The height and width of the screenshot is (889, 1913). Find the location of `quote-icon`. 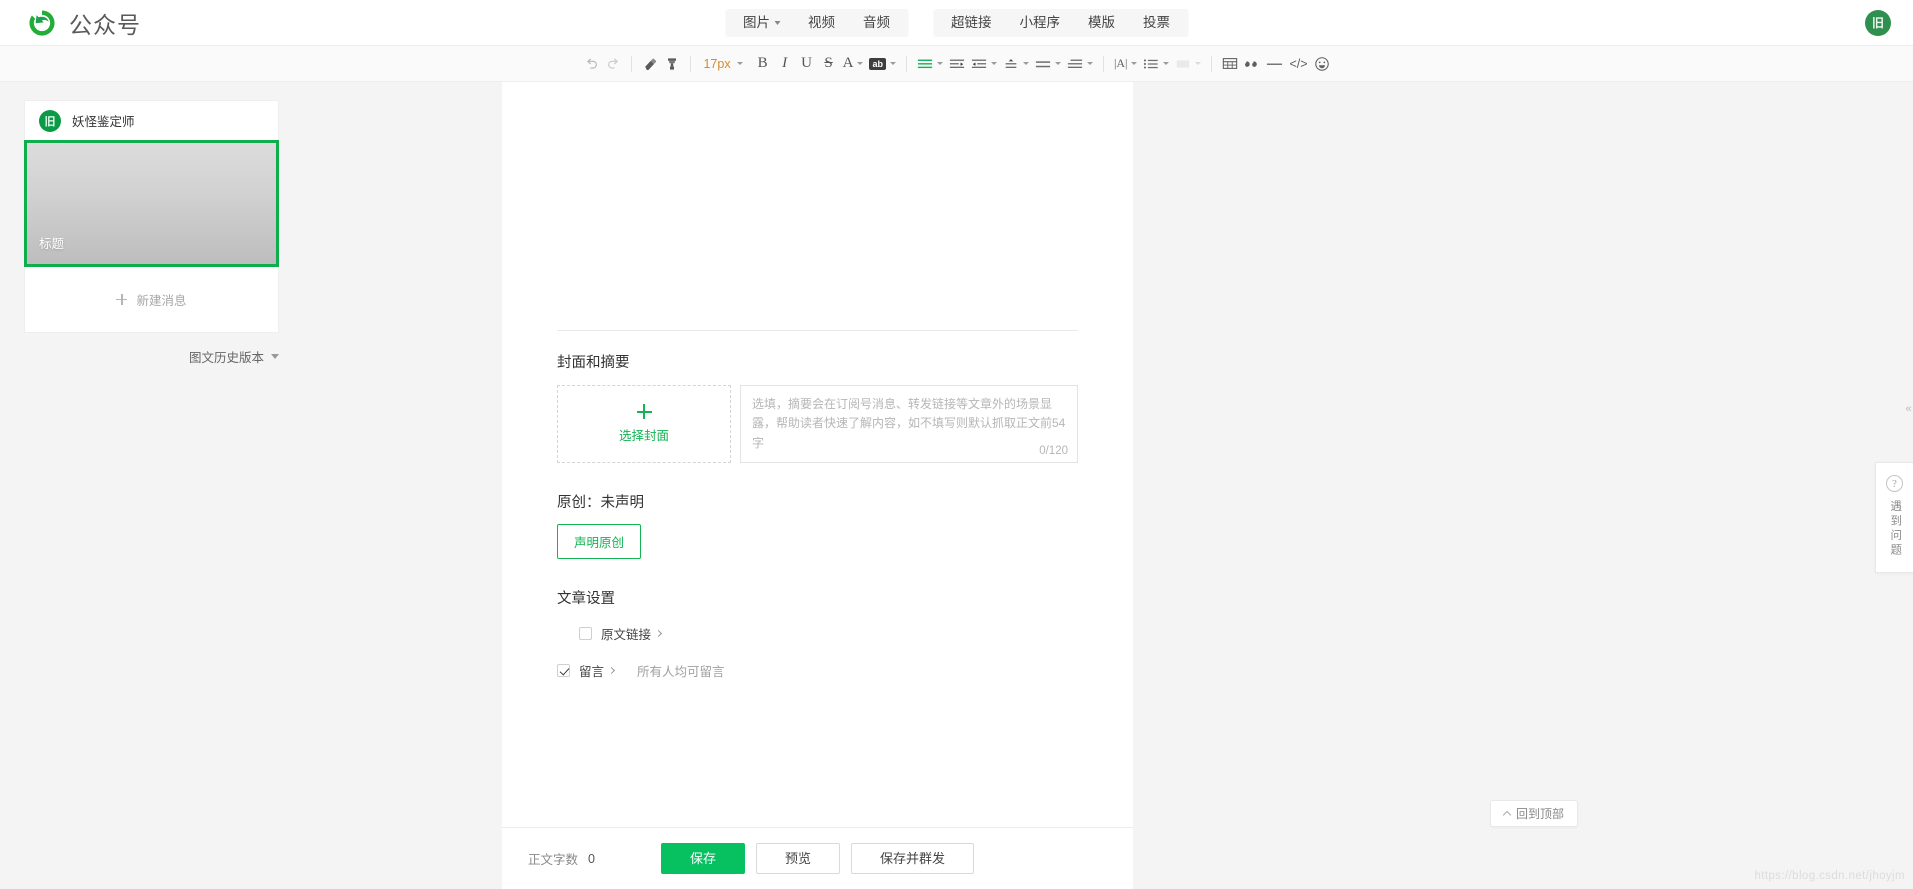

quote-icon is located at coordinates (1252, 64).